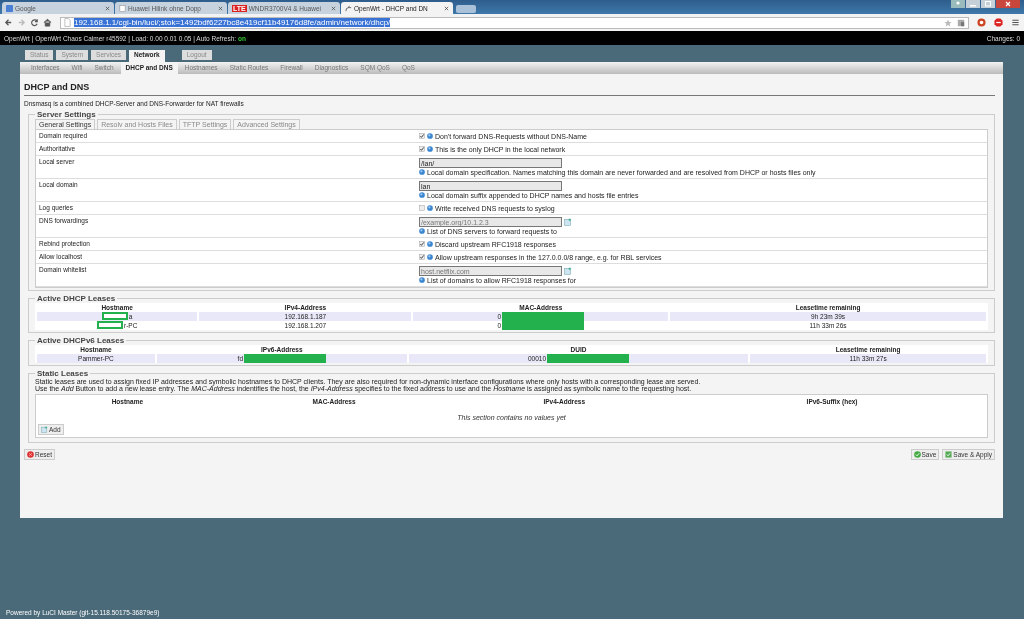 Image resolution: width=1024 pixels, height=619 pixels. What do you see at coordinates (44, 429) in the screenshot?
I see `add-icon` at bounding box center [44, 429].